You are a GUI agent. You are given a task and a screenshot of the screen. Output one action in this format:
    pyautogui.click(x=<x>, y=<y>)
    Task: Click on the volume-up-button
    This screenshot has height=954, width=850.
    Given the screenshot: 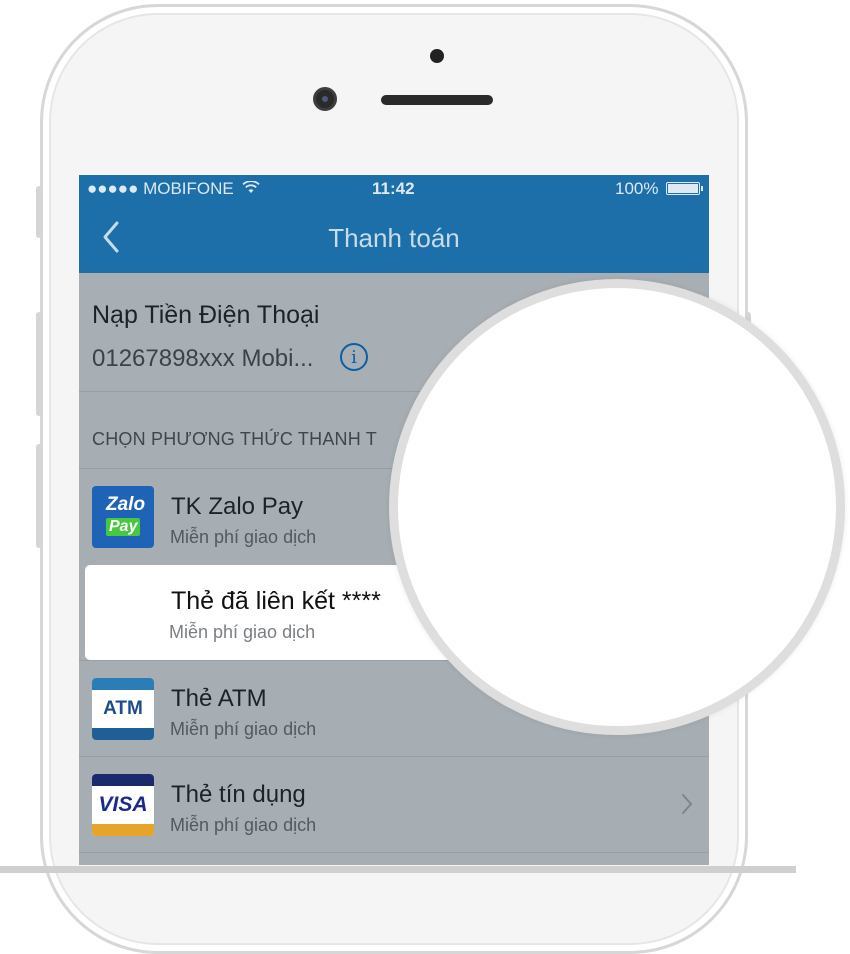 What is the action you would take?
    pyautogui.click(x=39, y=364)
    